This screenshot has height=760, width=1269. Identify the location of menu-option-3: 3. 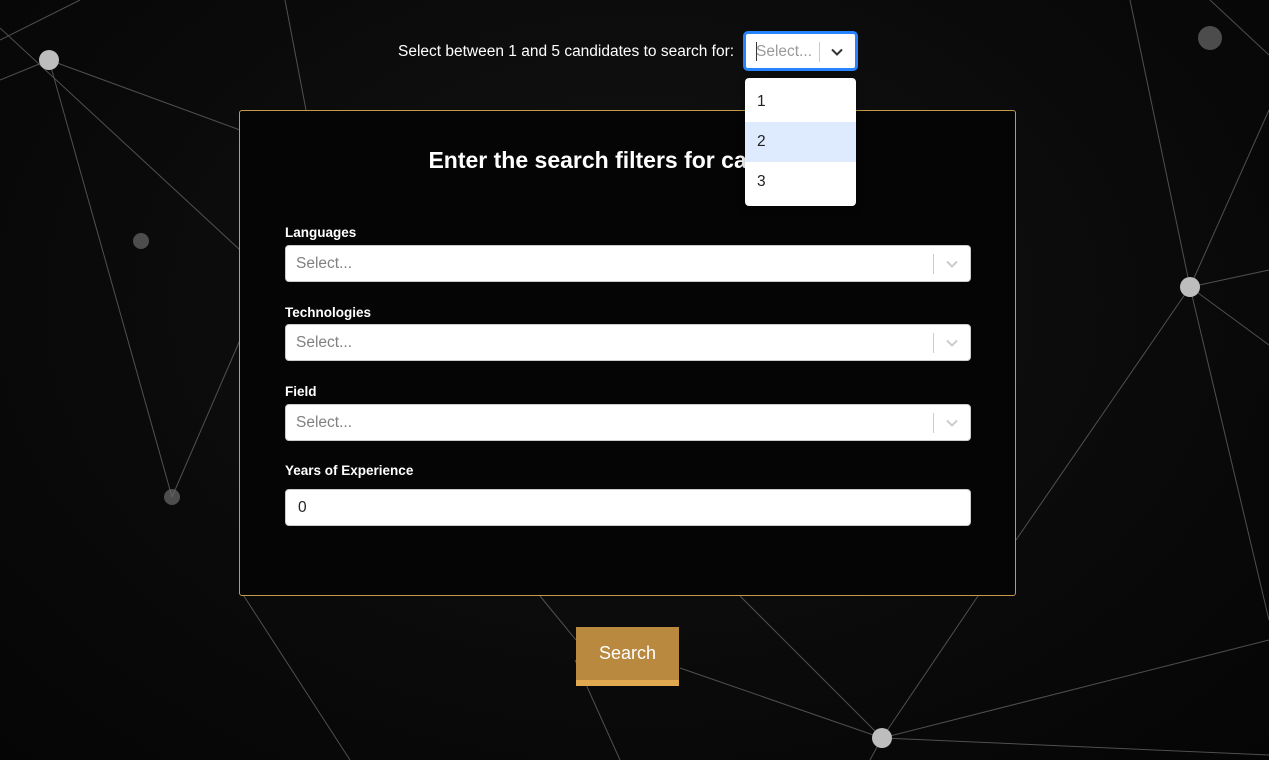
(800, 182).